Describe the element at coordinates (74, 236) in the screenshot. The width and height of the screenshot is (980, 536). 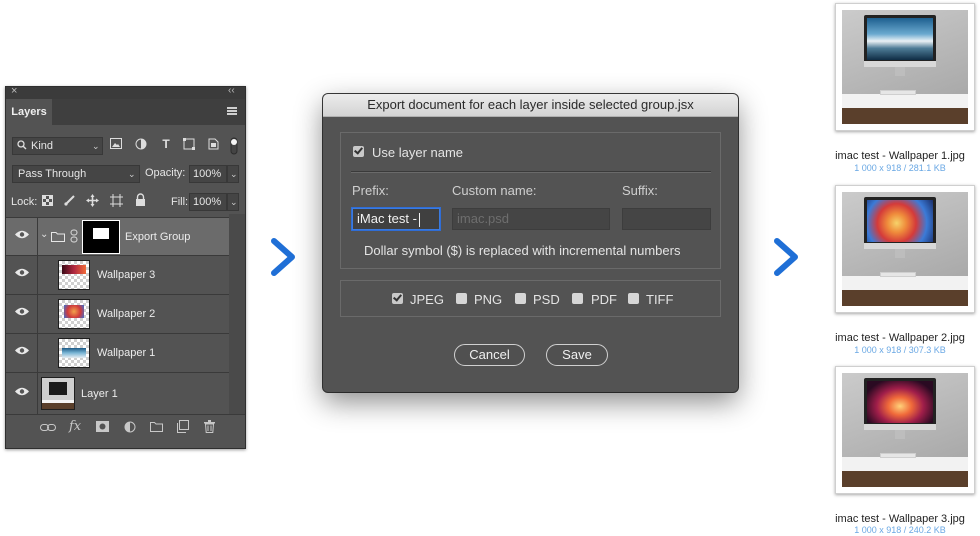
I see `mask-link-icon` at that location.